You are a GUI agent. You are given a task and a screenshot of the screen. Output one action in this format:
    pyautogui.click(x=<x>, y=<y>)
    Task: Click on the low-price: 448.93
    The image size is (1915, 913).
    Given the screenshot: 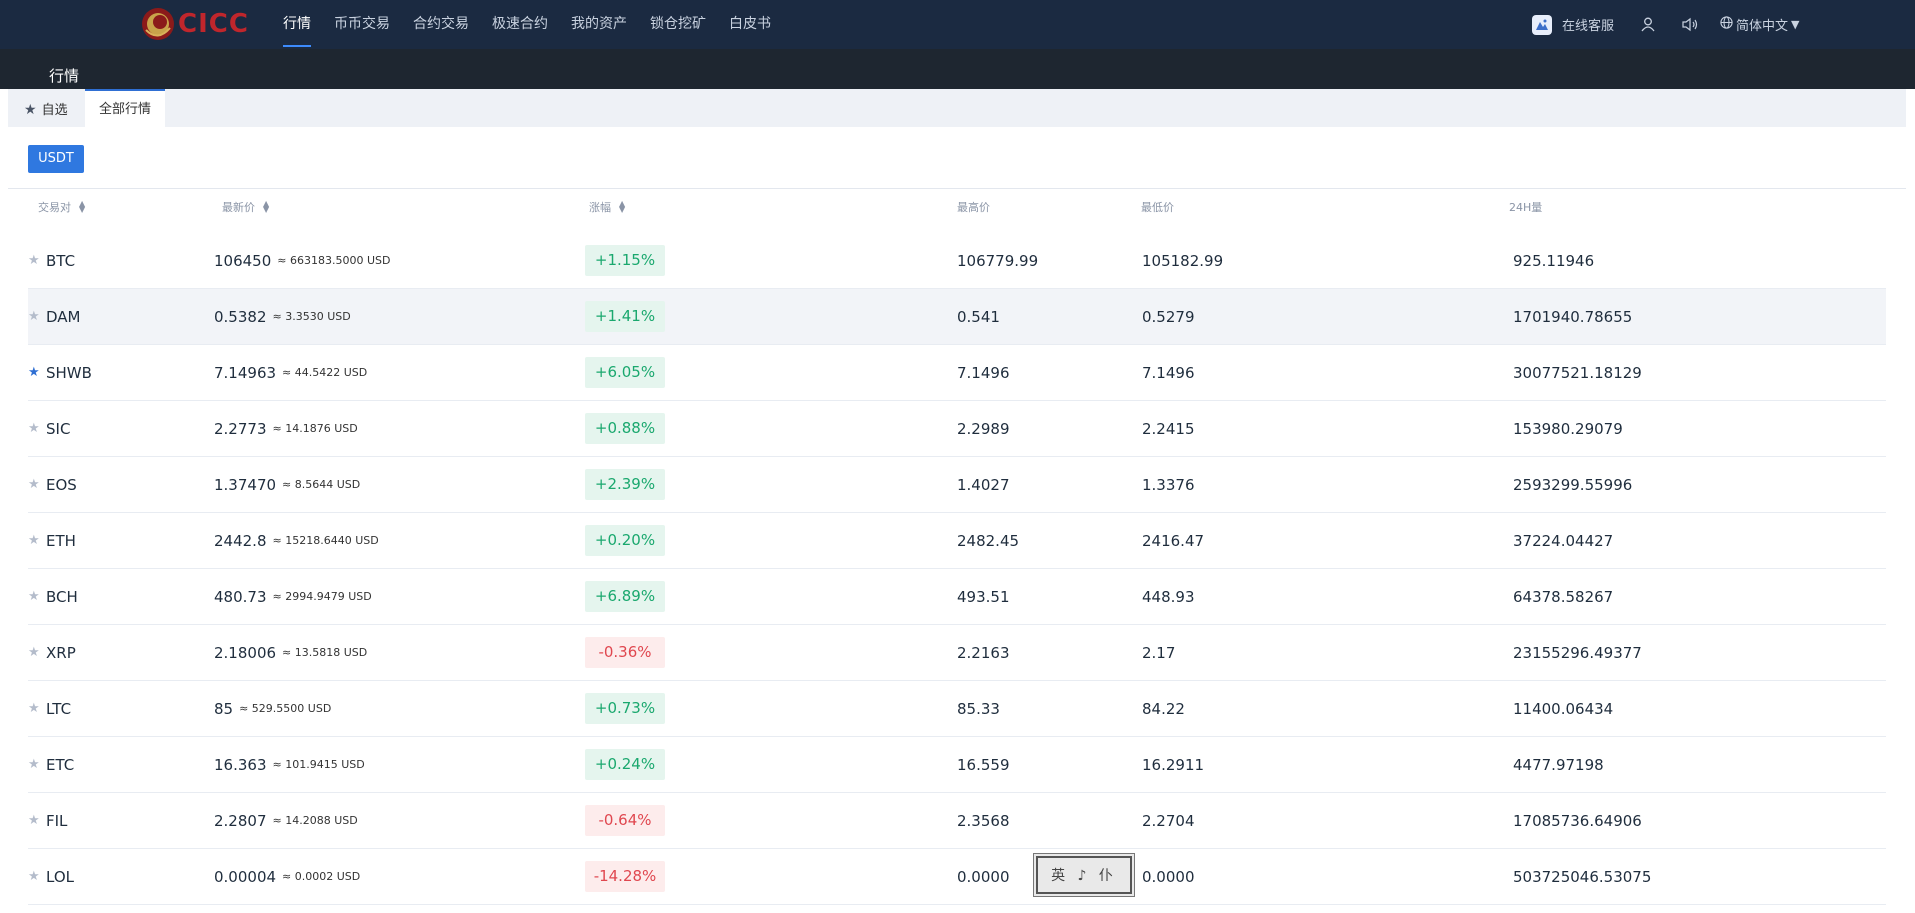 What is the action you would take?
    pyautogui.click(x=1168, y=596)
    